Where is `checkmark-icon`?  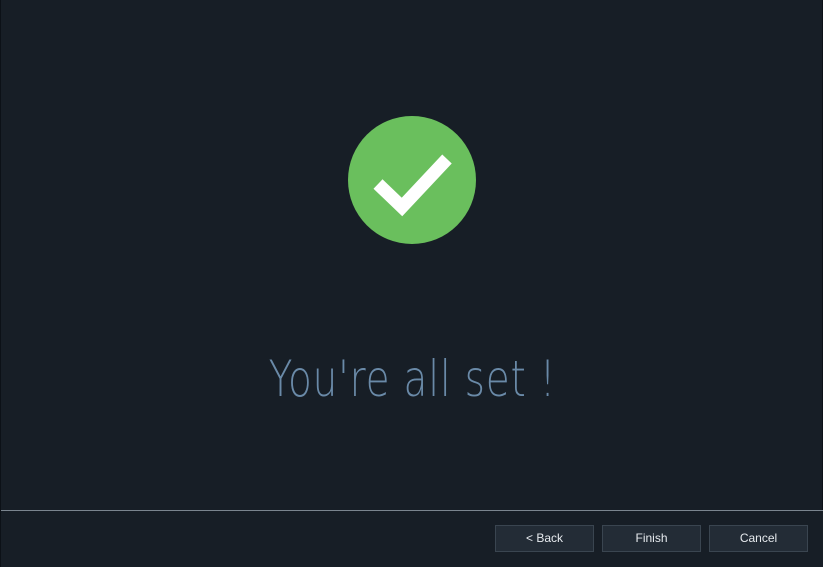 checkmark-icon is located at coordinates (412, 185).